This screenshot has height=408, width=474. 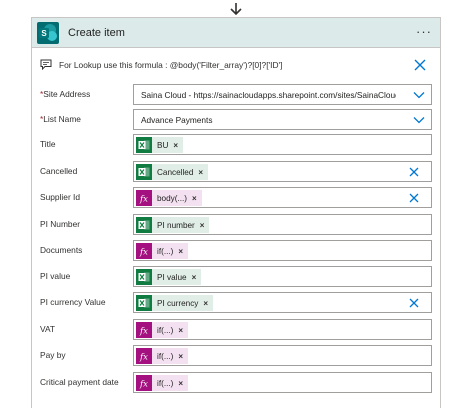 I want to click on cancelled-field: Cancelled ×, so click(x=282, y=171).